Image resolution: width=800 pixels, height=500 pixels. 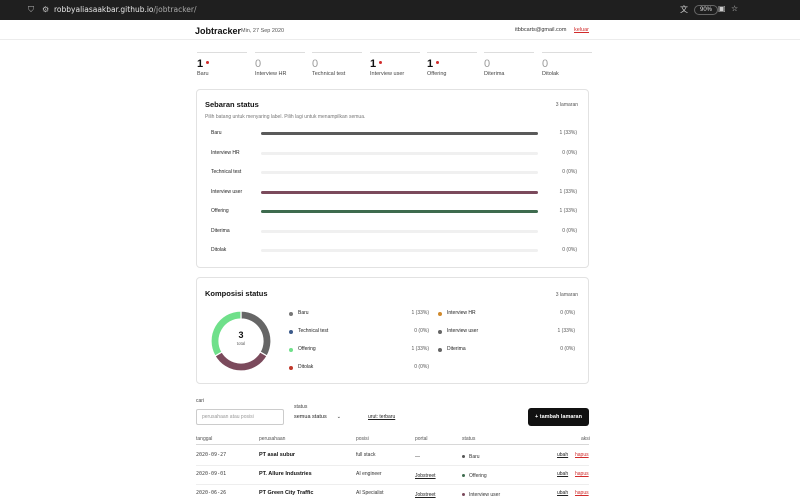 What do you see at coordinates (558, 417) in the screenshot?
I see `add-application-button: + tambah lamaran` at bounding box center [558, 417].